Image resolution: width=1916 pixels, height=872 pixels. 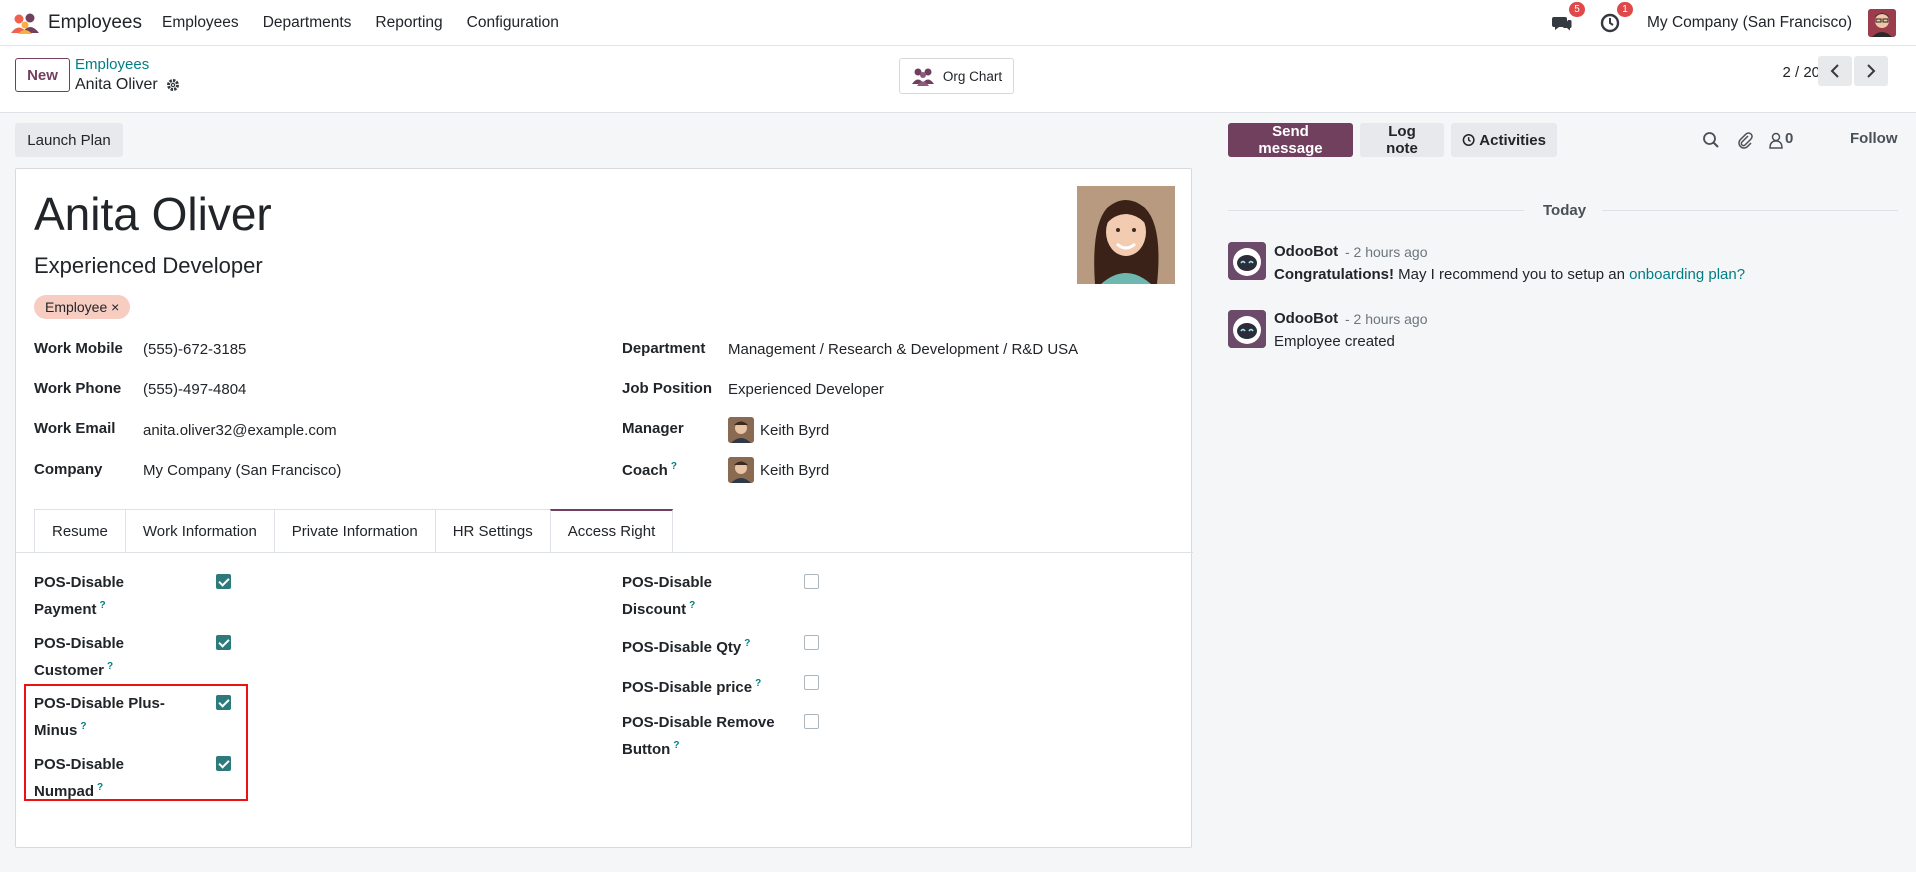 What do you see at coordinates (1512, 140) in the screenshot?
I see `activities-label: Activities` at bounding box center [1512, 140].